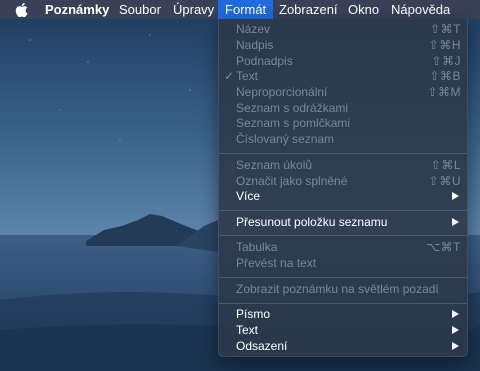 The height and width of the screenshot is (371, 480). What do you see at coordinates (292, 181) in the screenshot?
I see `menu-item-label: Označit jako splněné` at bounding box center [292, 181].